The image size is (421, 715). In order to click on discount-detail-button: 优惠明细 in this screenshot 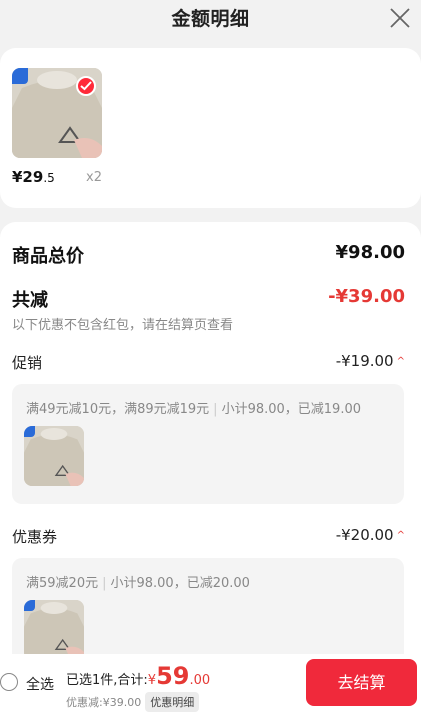, I will do `click(172, 702)`.